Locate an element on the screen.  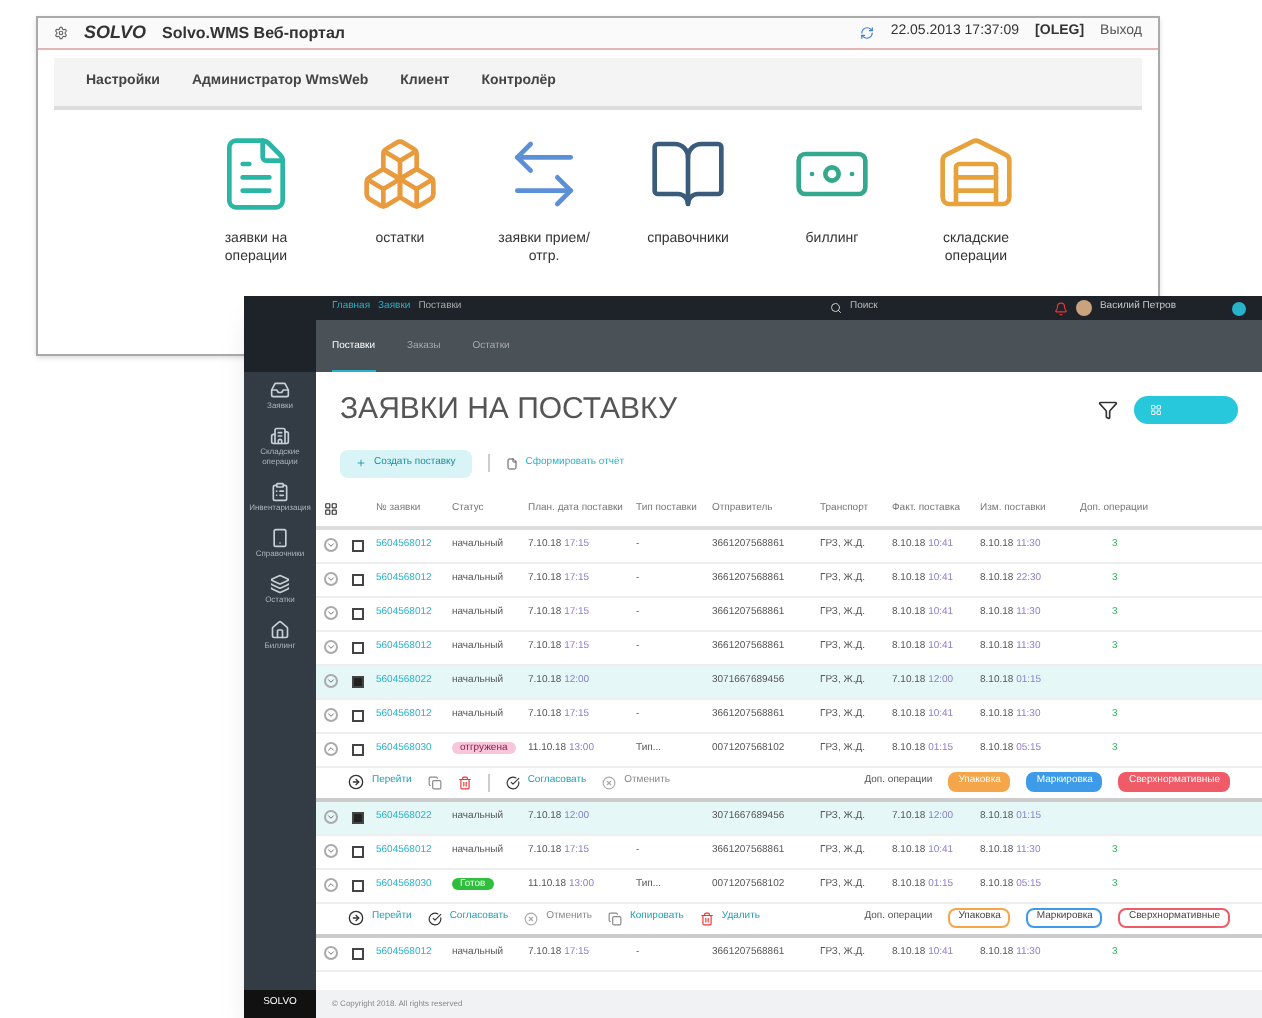
file-icon is located at coordinates (511, 463).